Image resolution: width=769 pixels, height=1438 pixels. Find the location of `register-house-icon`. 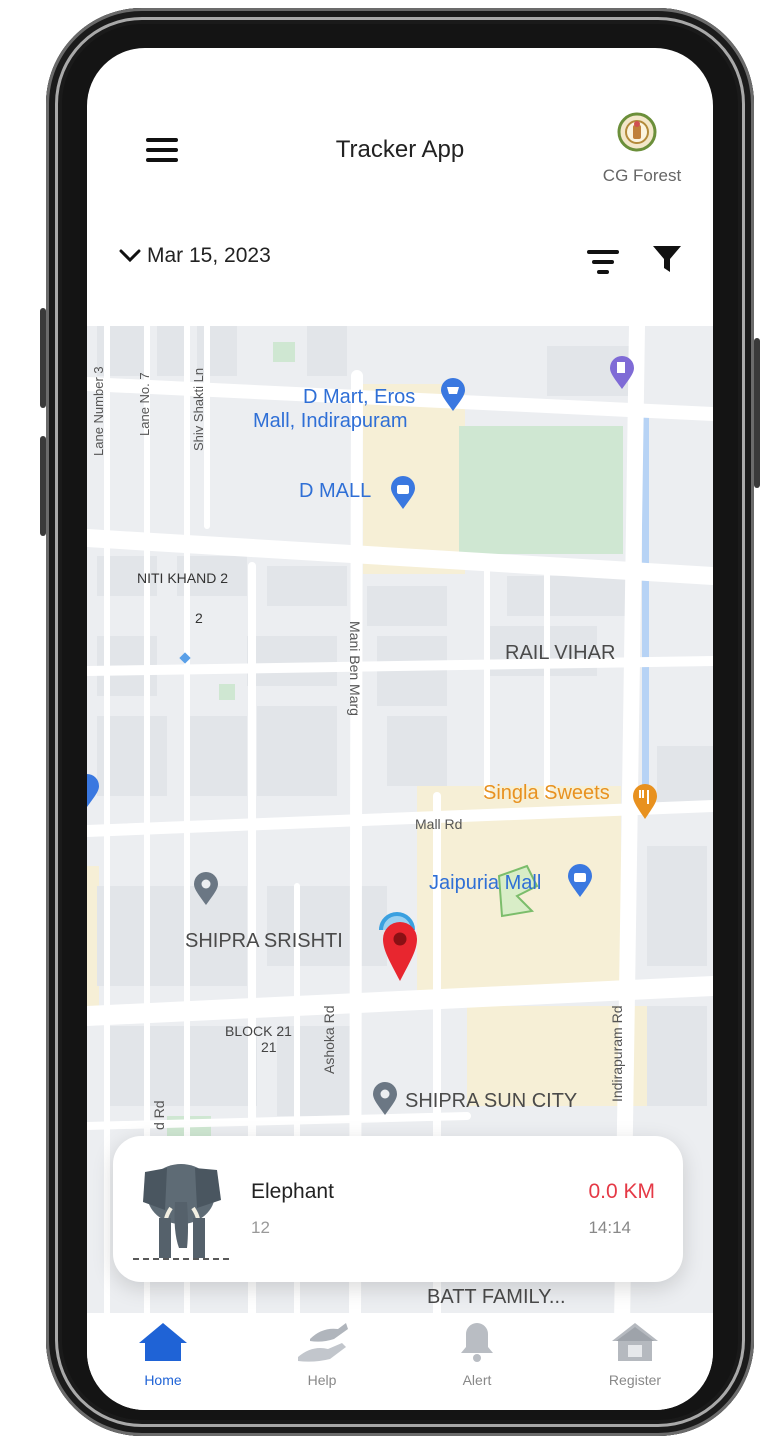

register-house-icon is located at coordinates (635, 1342).